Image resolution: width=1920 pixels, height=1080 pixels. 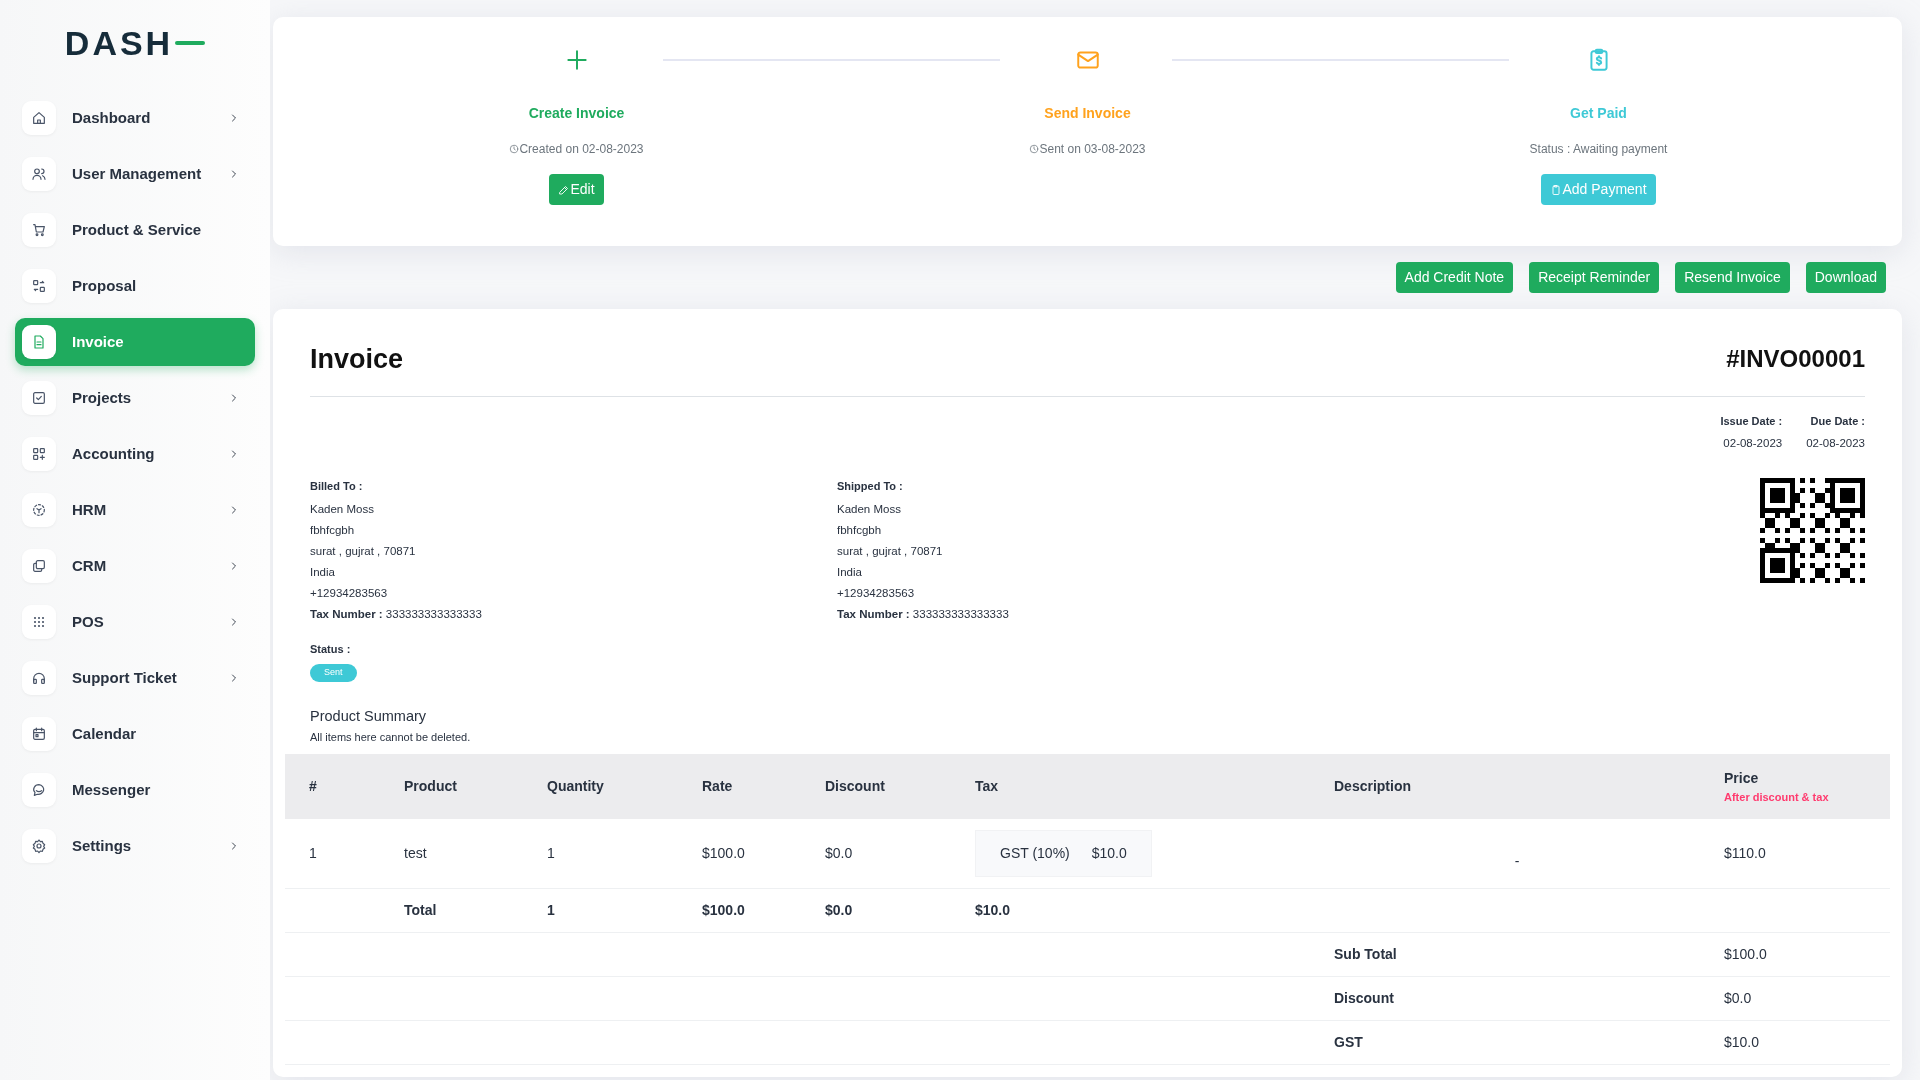 What do you see at coordinates (1087, 113) in the screenshot?
I see `step-title: Send Invoice` at bounding box center [1087, 113].